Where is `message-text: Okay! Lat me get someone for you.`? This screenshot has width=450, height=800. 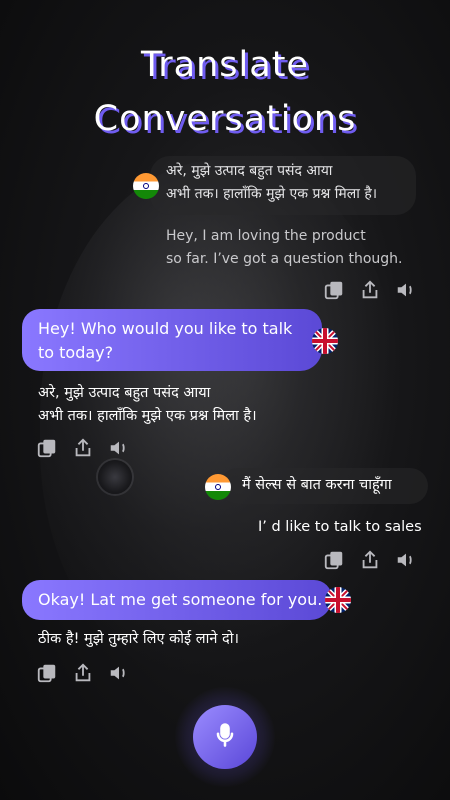 message-text: Okay! Lat me get someone for you. is located at coordinates (180, 599).